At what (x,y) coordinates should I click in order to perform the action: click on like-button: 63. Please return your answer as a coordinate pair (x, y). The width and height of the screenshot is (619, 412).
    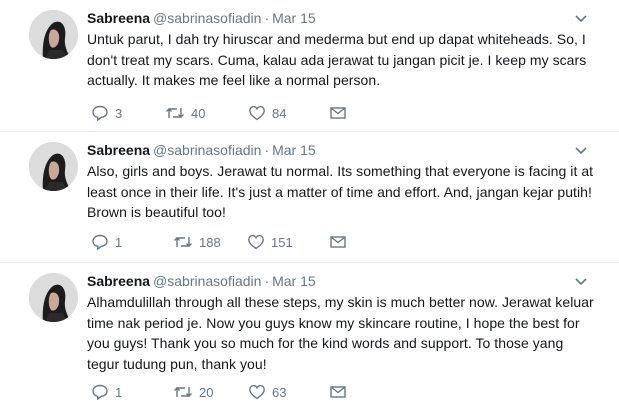
    Looking at the image, I should click on (267, 392).